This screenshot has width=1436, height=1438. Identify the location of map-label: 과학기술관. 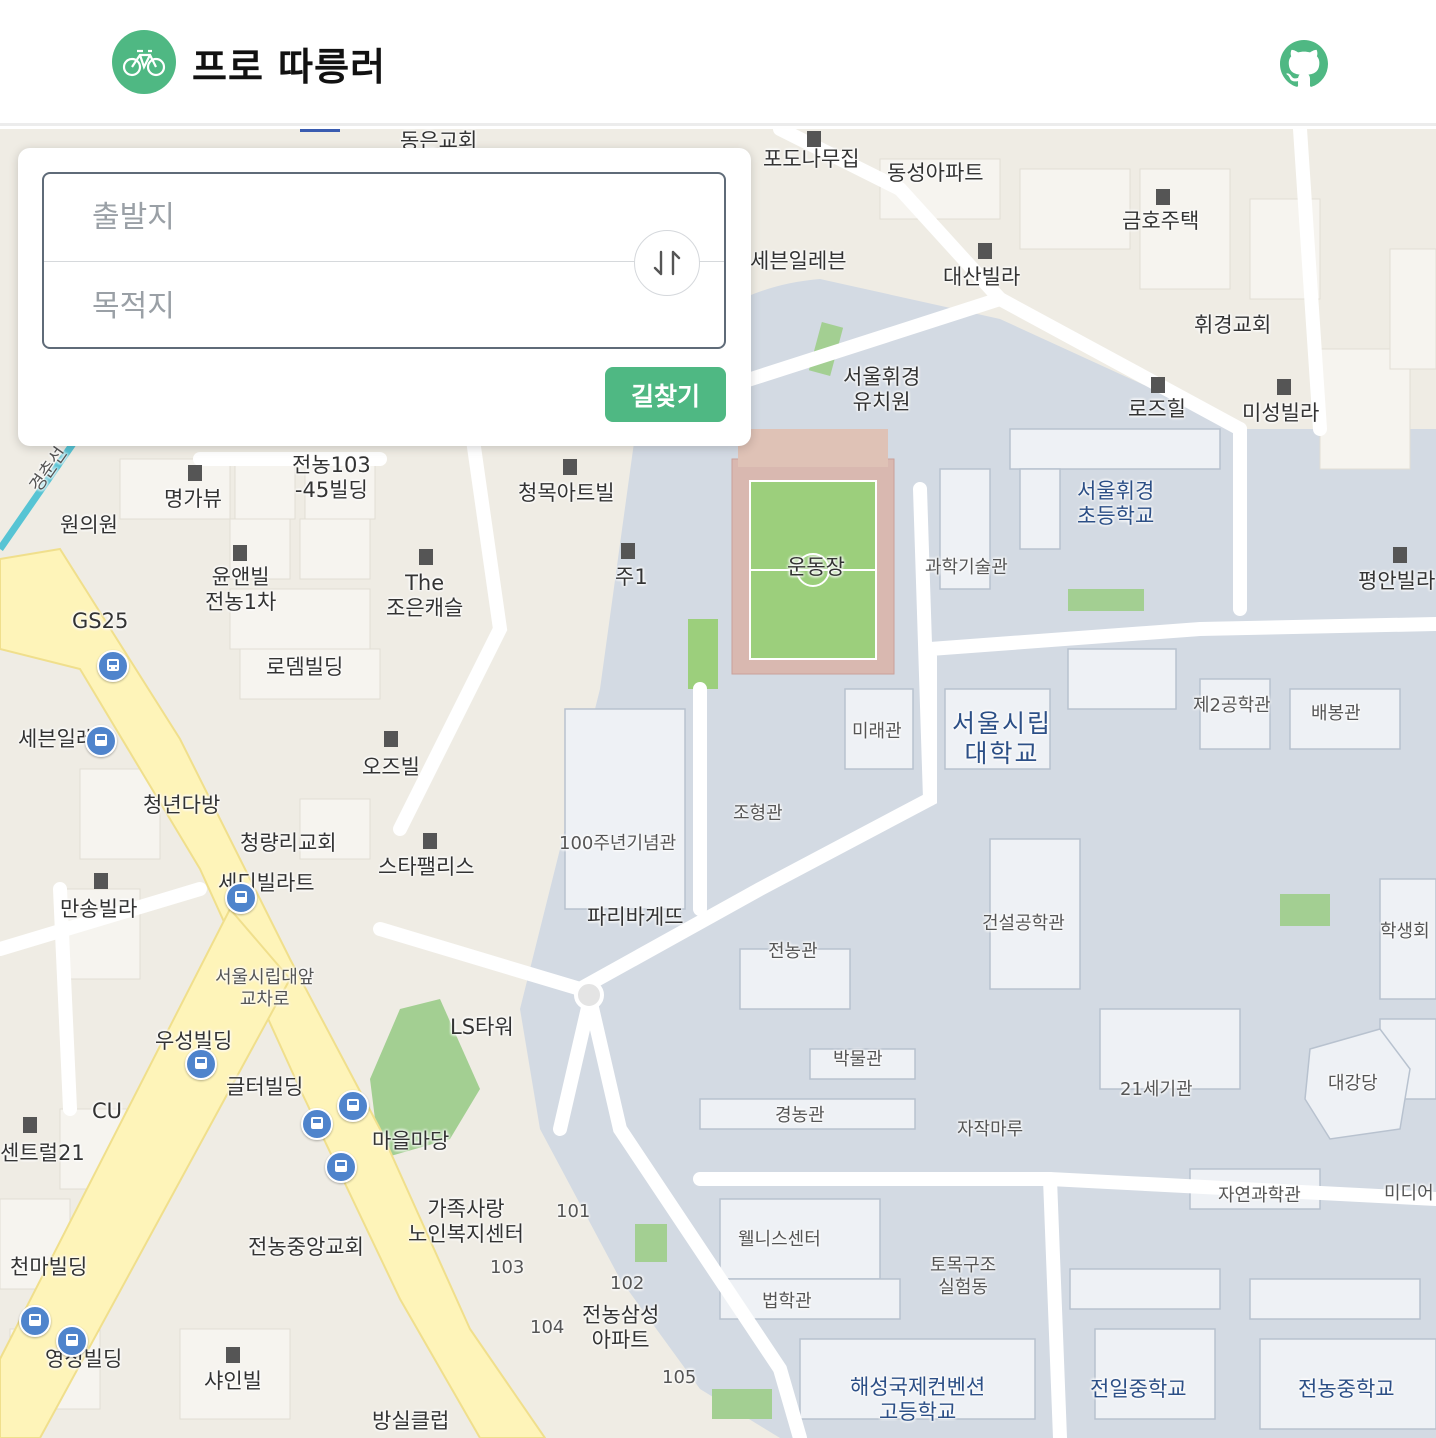
(966, 567).